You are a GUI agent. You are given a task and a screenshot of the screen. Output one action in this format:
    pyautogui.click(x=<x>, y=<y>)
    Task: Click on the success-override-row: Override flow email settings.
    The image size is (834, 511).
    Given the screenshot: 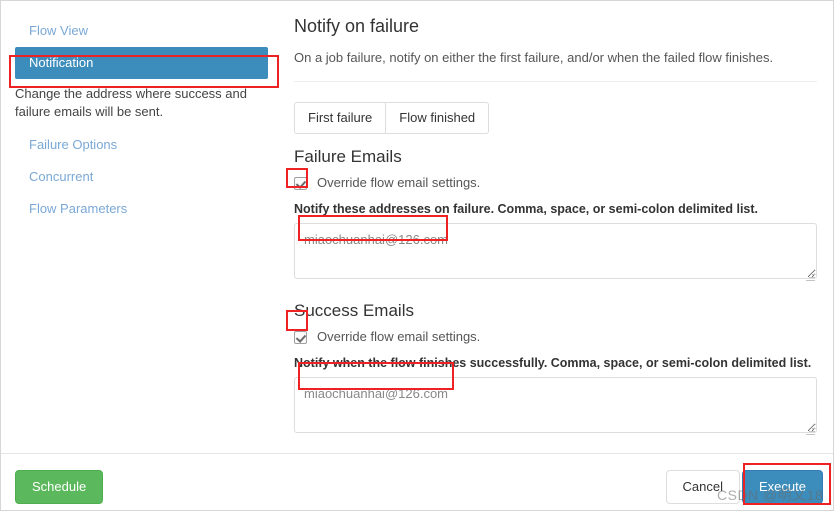 What is the action you would take?
    pyautogui.click(x=555, y=337)
    